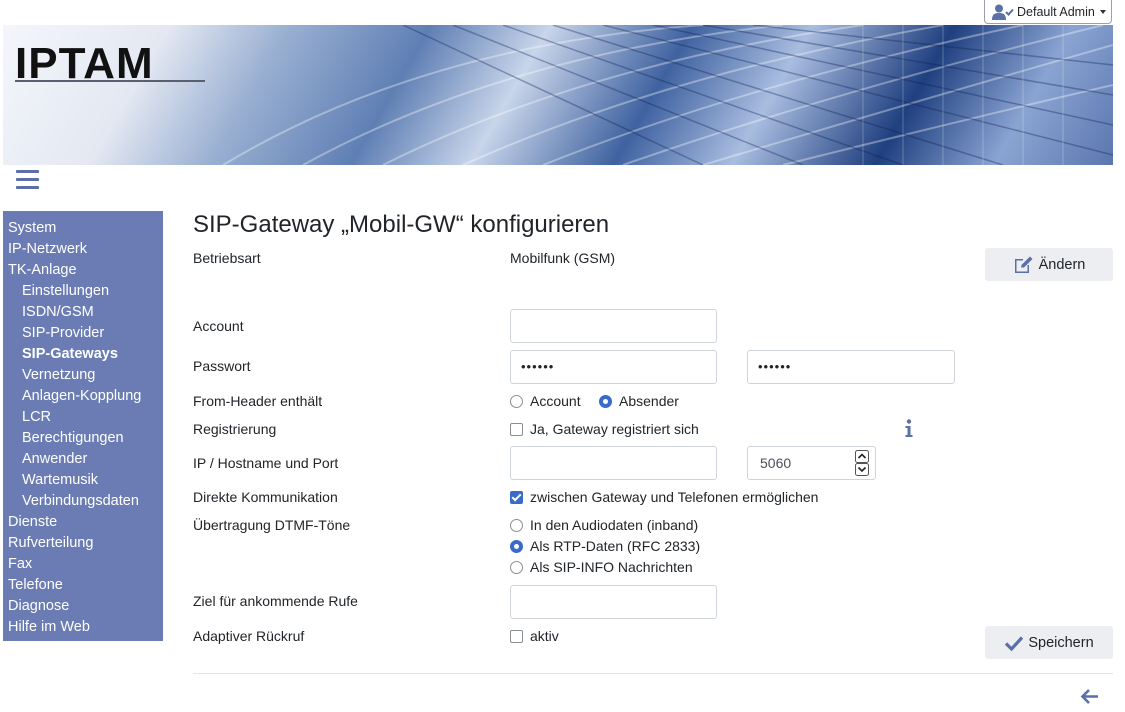 This screenshot has width=1125, height=712. I want to click on radio-rtp, so click(516, 546).